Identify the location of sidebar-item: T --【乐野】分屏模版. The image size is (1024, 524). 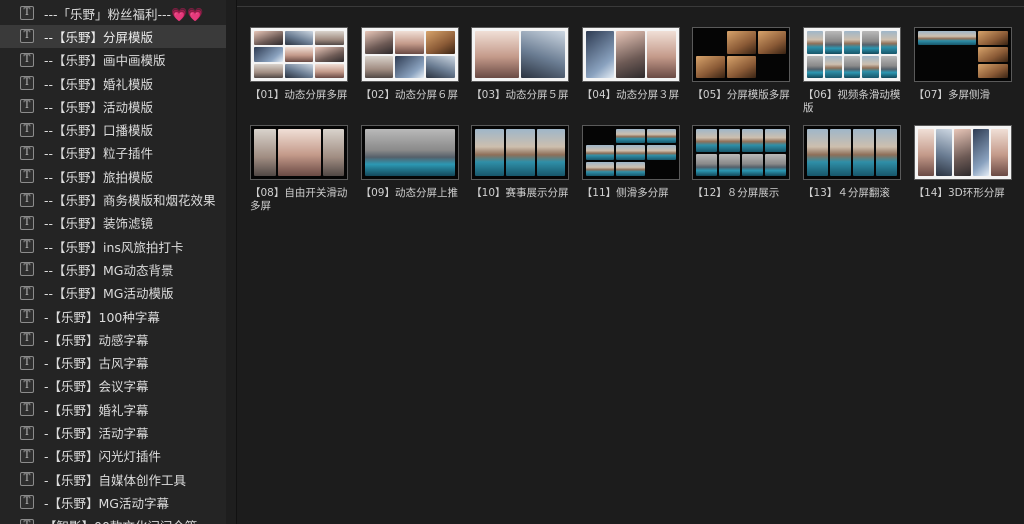
(113, 36).